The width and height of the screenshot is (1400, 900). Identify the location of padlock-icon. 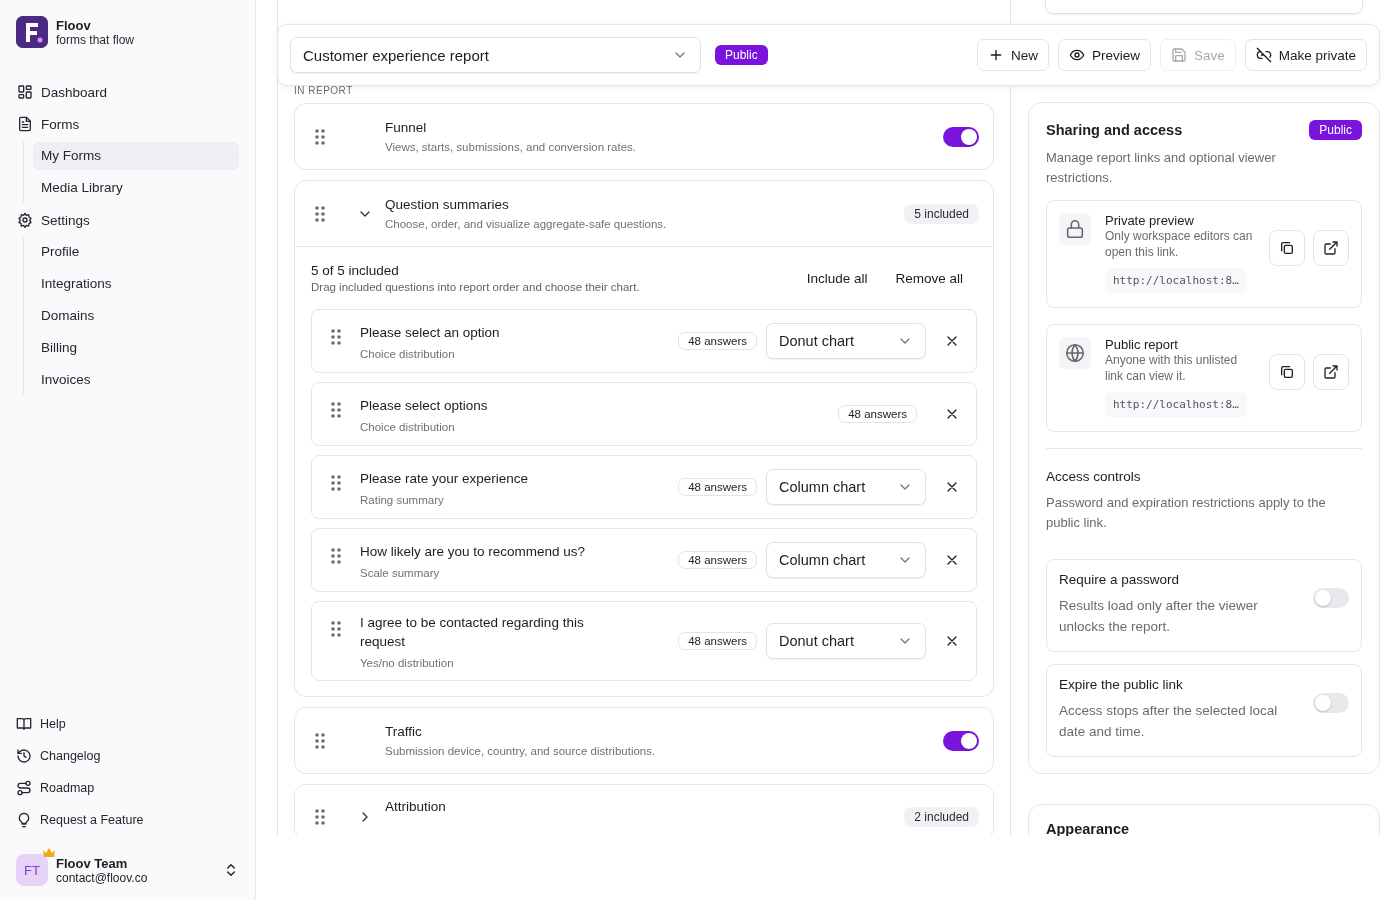
(1075, 229).